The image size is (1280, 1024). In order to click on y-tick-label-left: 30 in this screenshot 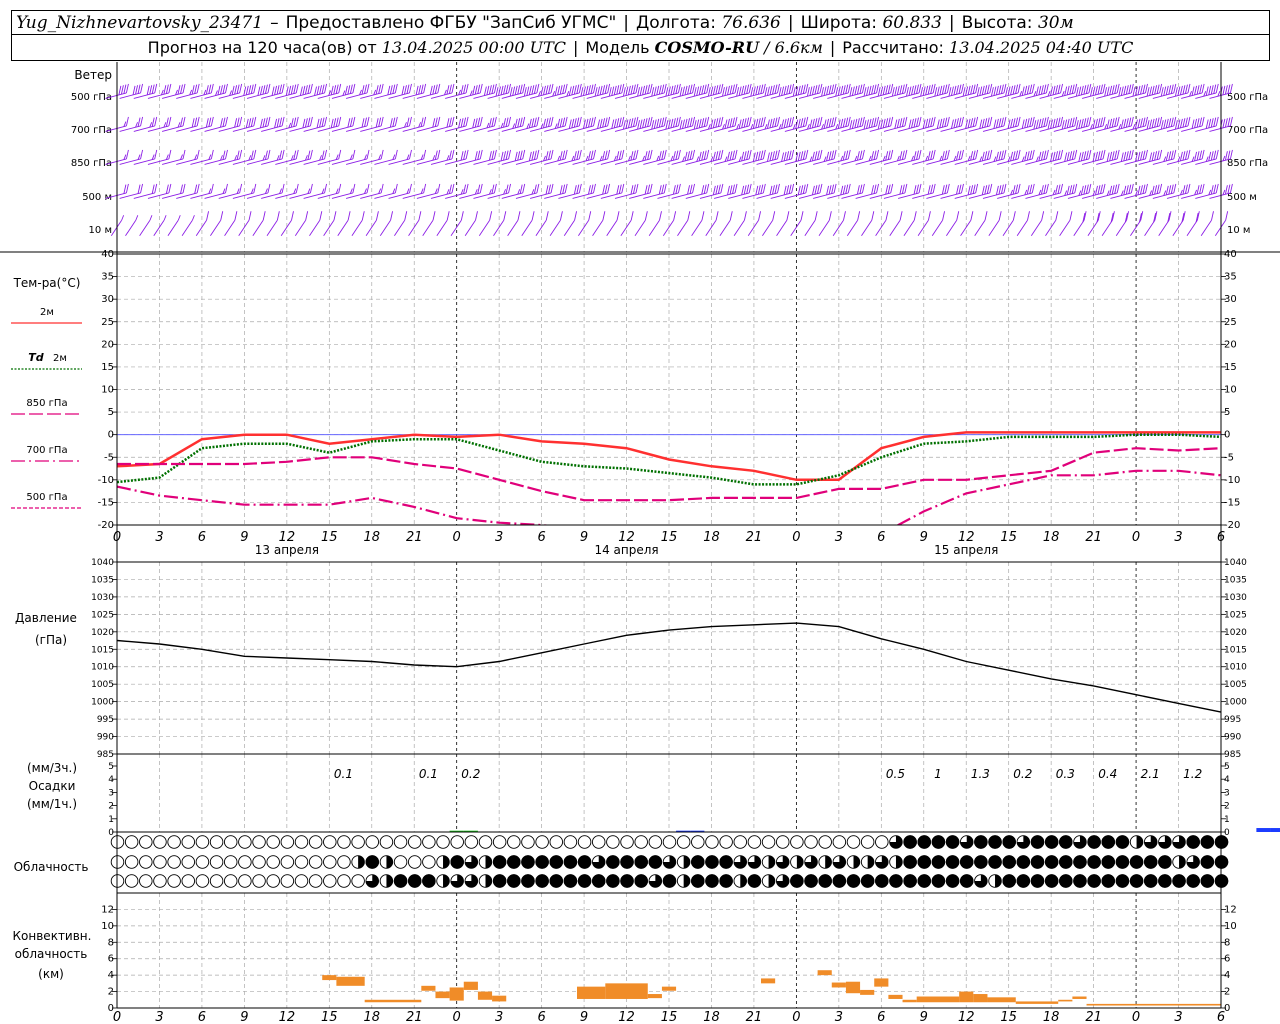, I will do `click(107, 299)`.